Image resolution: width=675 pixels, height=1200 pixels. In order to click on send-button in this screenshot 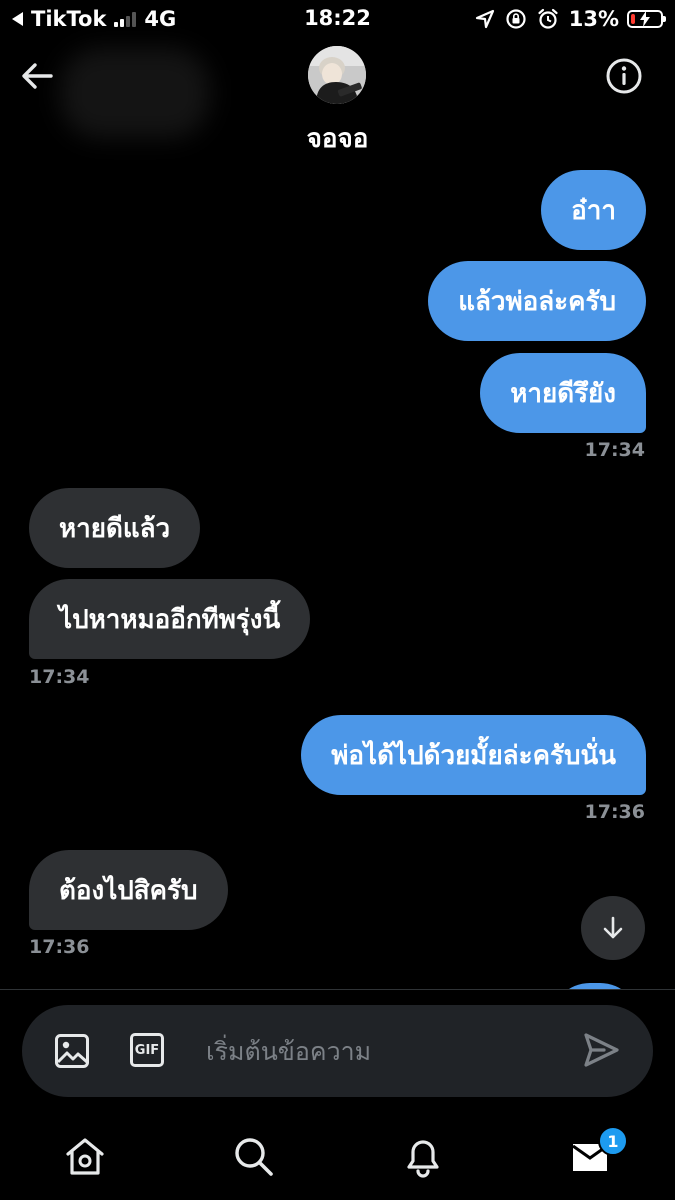, I will do `click(601, 1052)`.